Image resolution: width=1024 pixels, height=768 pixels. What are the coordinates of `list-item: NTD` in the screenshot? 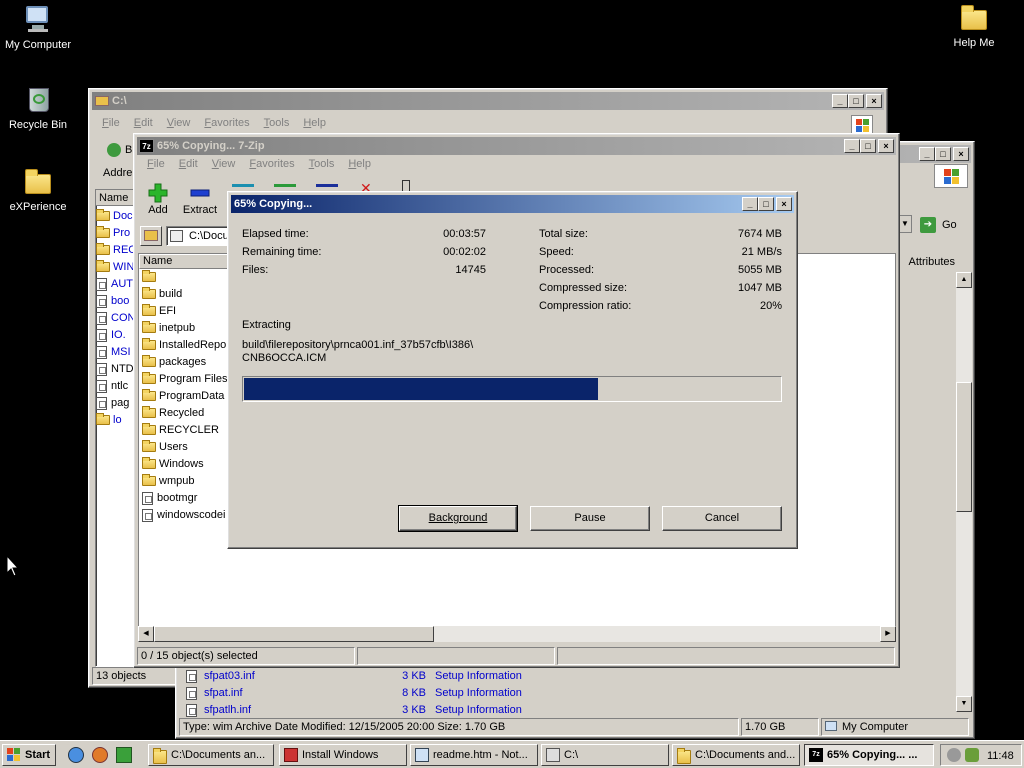 It's located at (115, 369).